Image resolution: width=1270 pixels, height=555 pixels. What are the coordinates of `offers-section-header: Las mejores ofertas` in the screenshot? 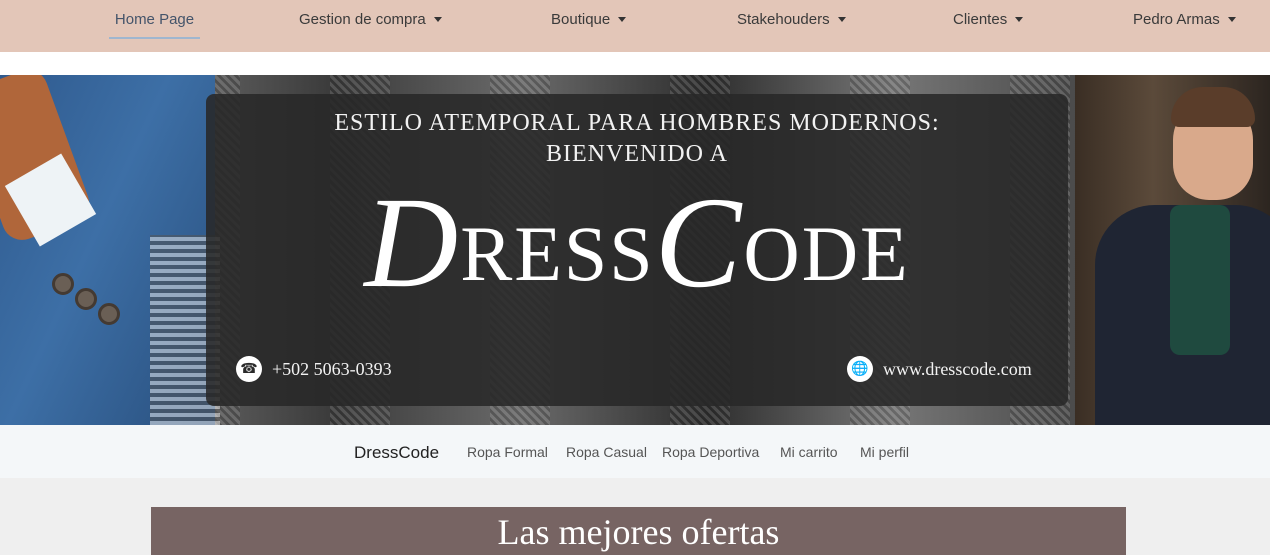 It's located at (638, 531).